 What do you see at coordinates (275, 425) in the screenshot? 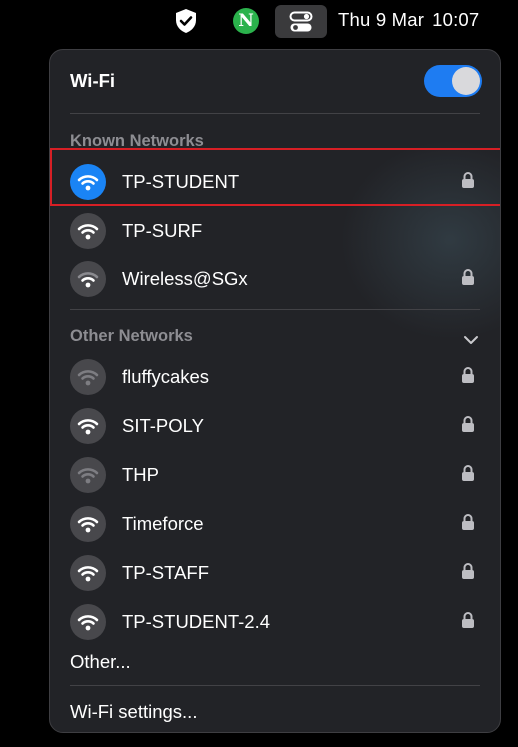
I see `network-row-sit-poly: SIT-POLY` at bounding box center [275, 425].